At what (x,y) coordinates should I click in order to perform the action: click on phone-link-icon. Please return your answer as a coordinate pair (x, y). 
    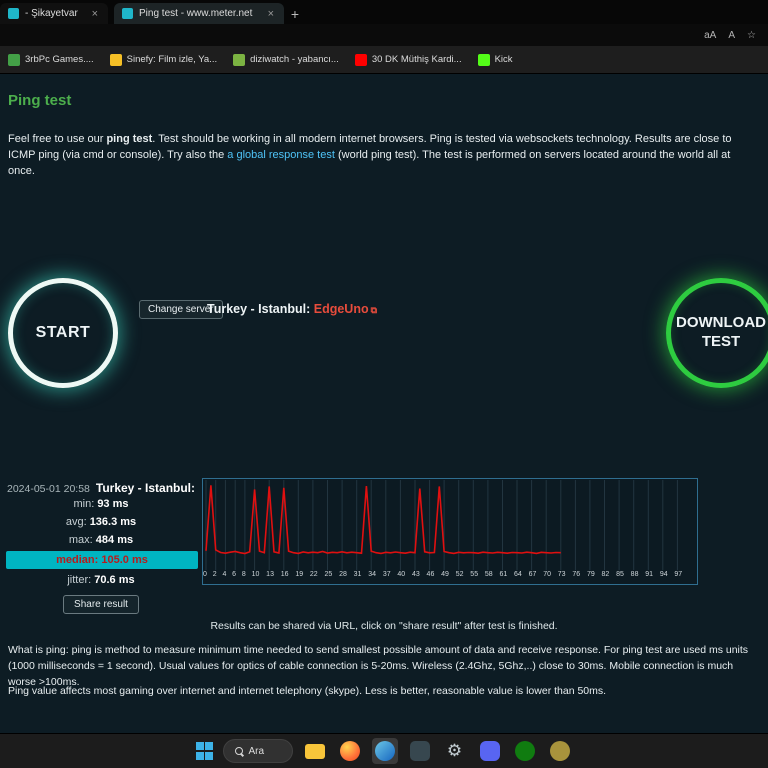
    Looking at the image, I should click on (420, 751).